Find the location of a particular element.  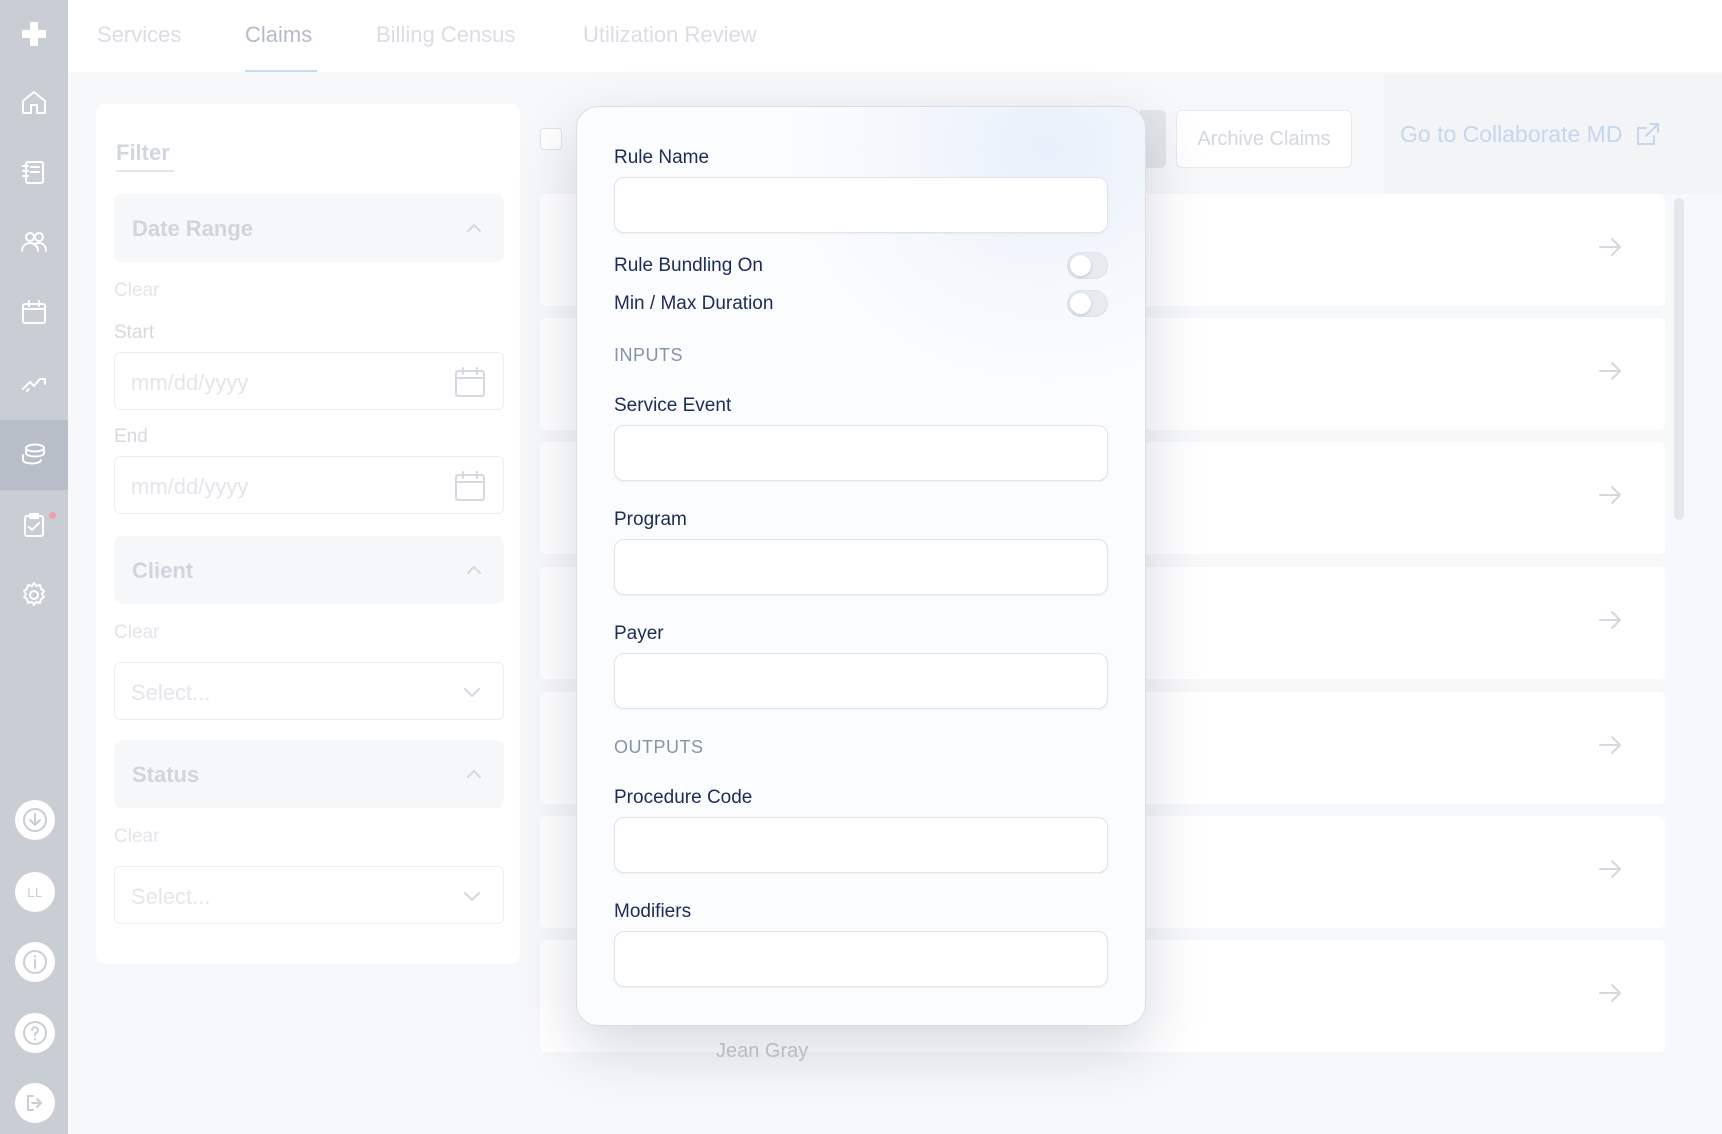

payer-input is located at coordinates (861, 681).